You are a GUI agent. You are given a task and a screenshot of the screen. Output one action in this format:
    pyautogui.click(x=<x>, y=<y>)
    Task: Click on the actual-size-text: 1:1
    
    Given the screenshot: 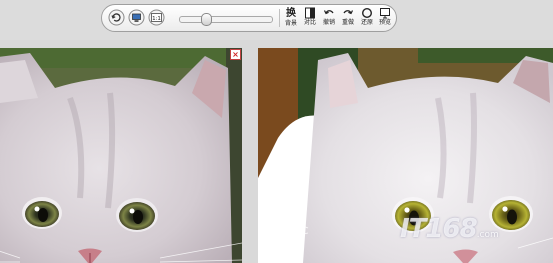 What is the action you would take?
    pyautogui.click(x=156, y=19)
    